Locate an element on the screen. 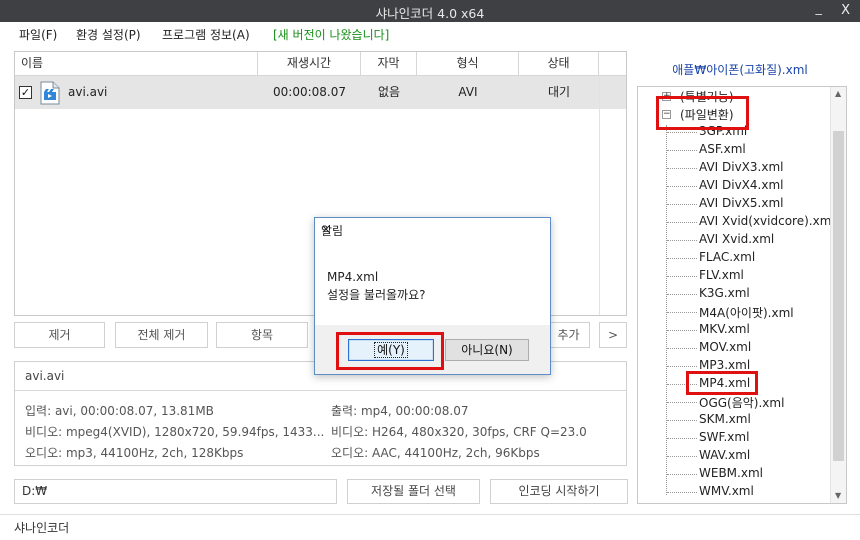 Image resolution: width=860 pixels, height=540 pixels. tree-item: SWF.xml is located at coordinates (724, 437).